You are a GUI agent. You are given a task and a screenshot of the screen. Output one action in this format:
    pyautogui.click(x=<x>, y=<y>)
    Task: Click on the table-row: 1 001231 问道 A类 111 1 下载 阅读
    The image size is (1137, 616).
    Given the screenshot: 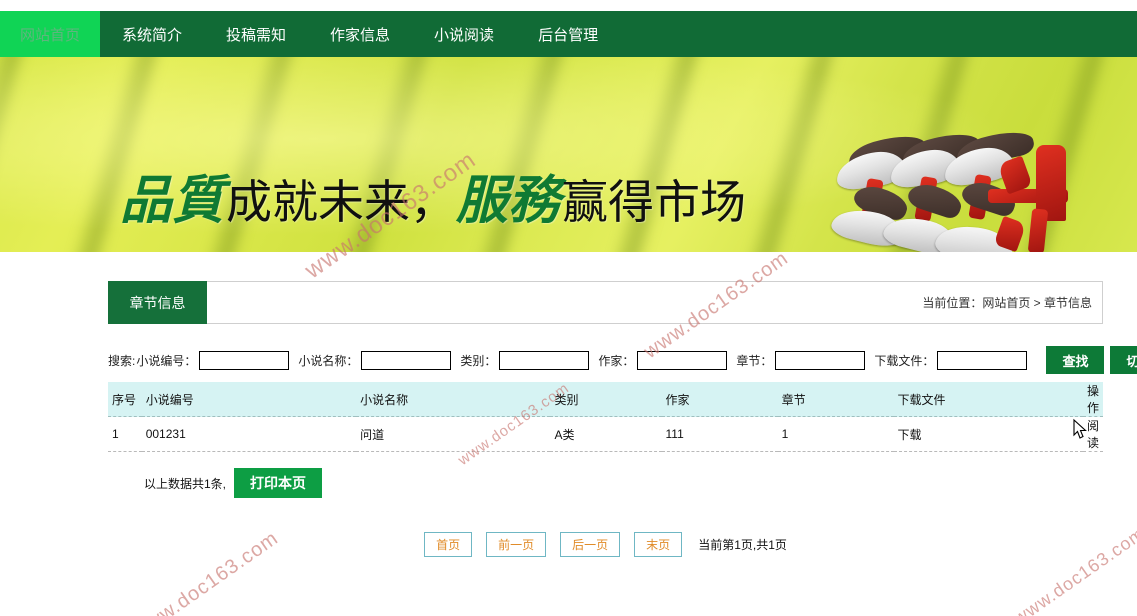 What is the action you would take?
    pyautogui.click(x=605, y=434)
    